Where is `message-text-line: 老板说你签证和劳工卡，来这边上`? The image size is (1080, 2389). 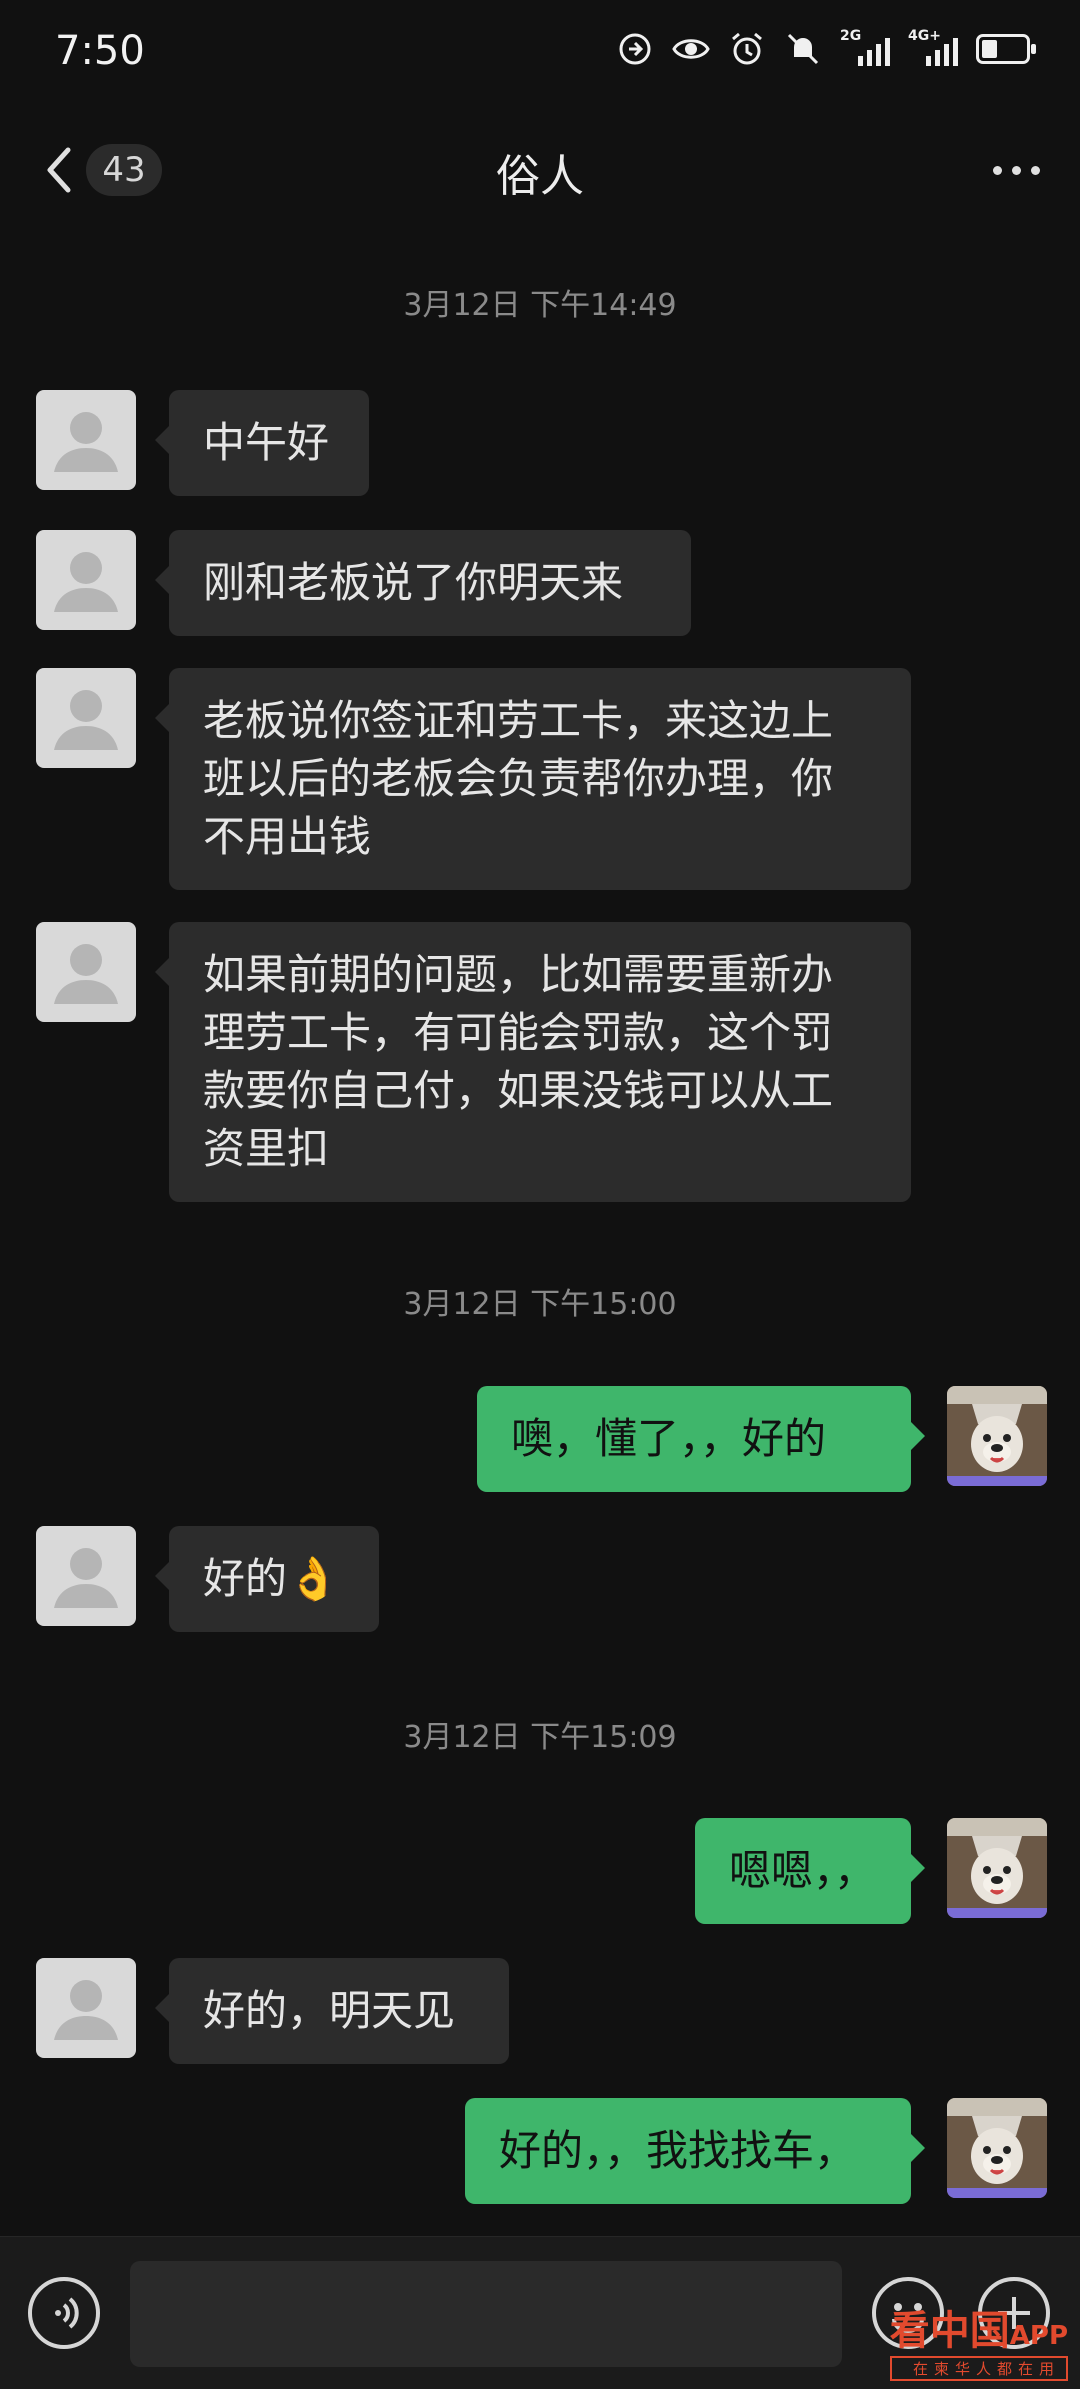 message-text-line: 老板说你签证和劳工卡，来这边上 is located at coordinates (518, 720).